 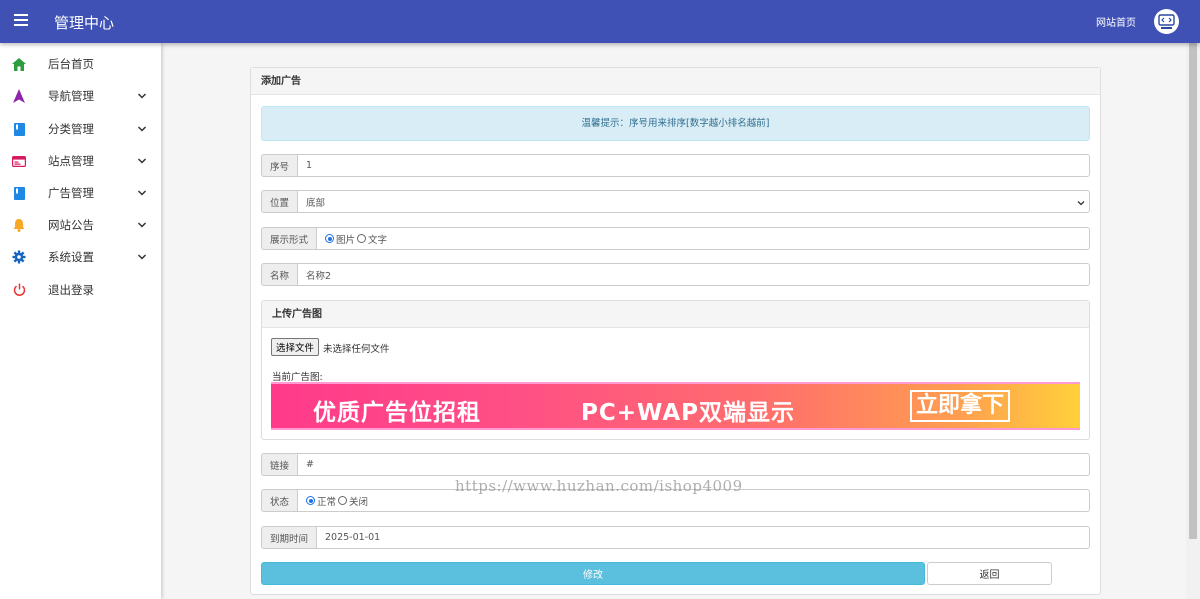 I want to click on display-row: 展示形式 图片 文字, so click(x=675, y=238).